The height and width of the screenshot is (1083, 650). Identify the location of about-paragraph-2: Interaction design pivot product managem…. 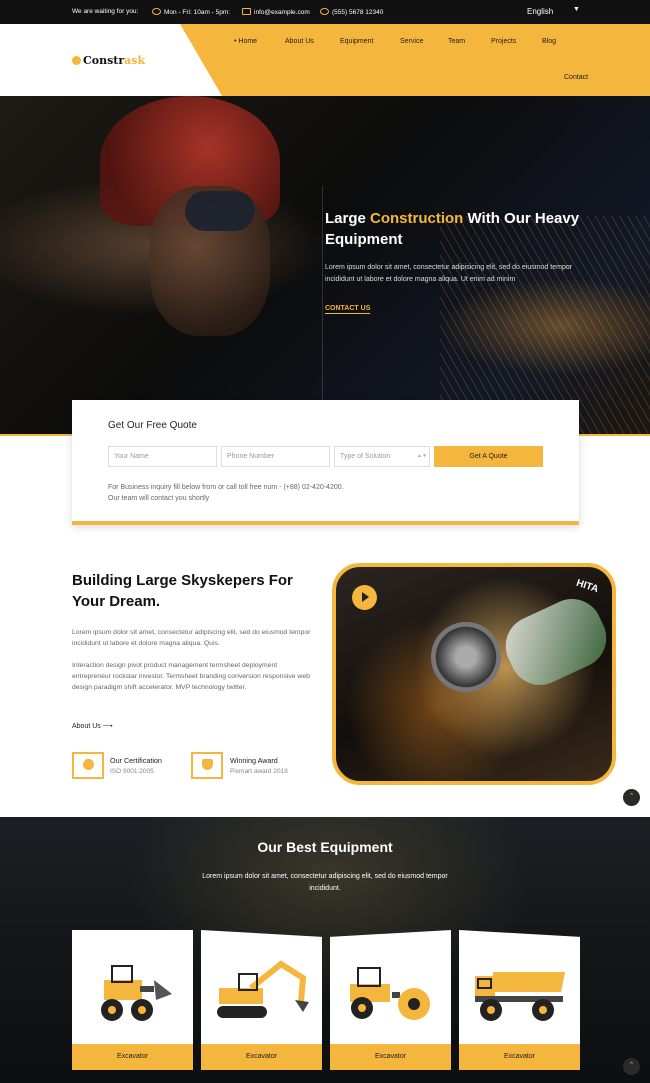
(191, 676).